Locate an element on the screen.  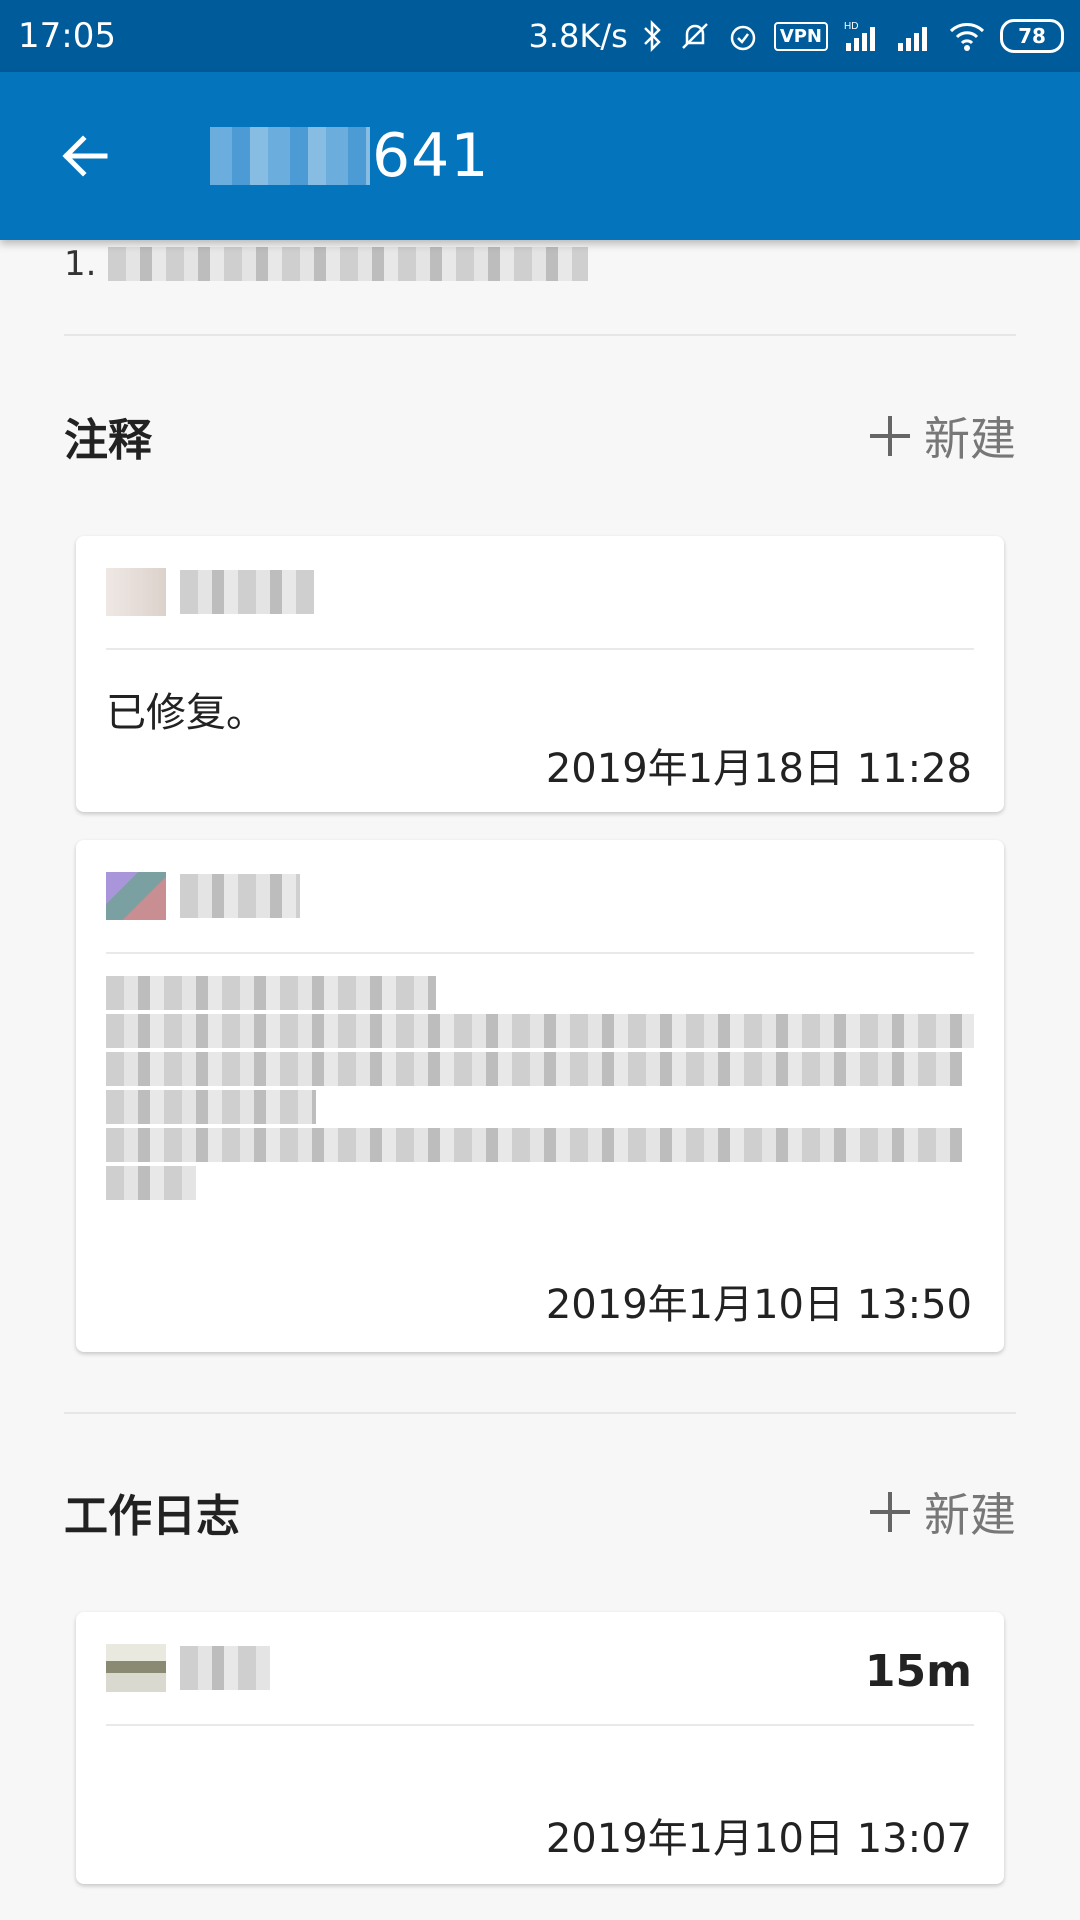
new-comment-button: 新建 is located at coordinates (943, 436).